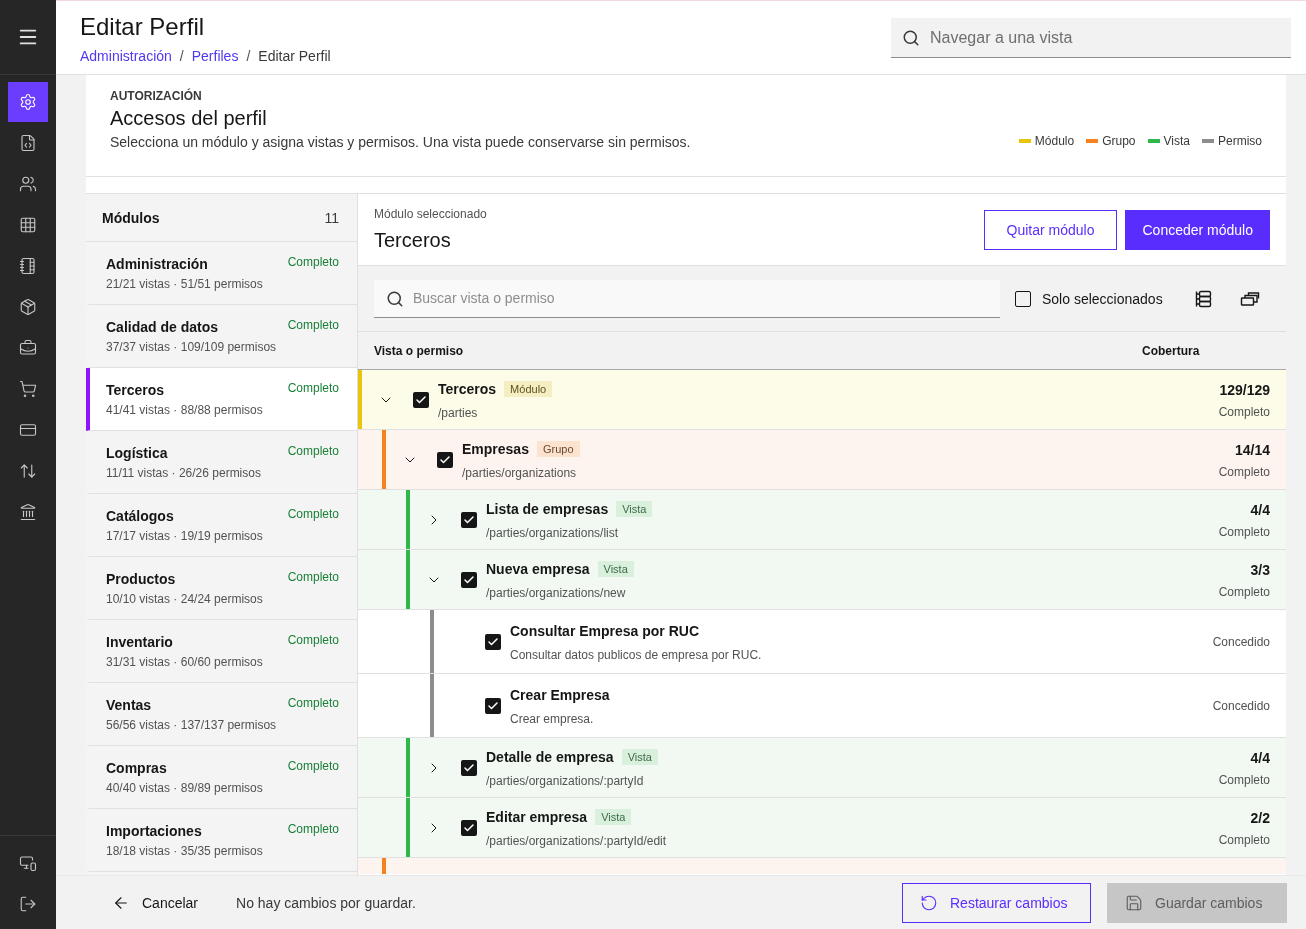 The height and width of the screenshot is (929, 1306). I want to click on node-title: Lista de empresas, so click(547, 509).